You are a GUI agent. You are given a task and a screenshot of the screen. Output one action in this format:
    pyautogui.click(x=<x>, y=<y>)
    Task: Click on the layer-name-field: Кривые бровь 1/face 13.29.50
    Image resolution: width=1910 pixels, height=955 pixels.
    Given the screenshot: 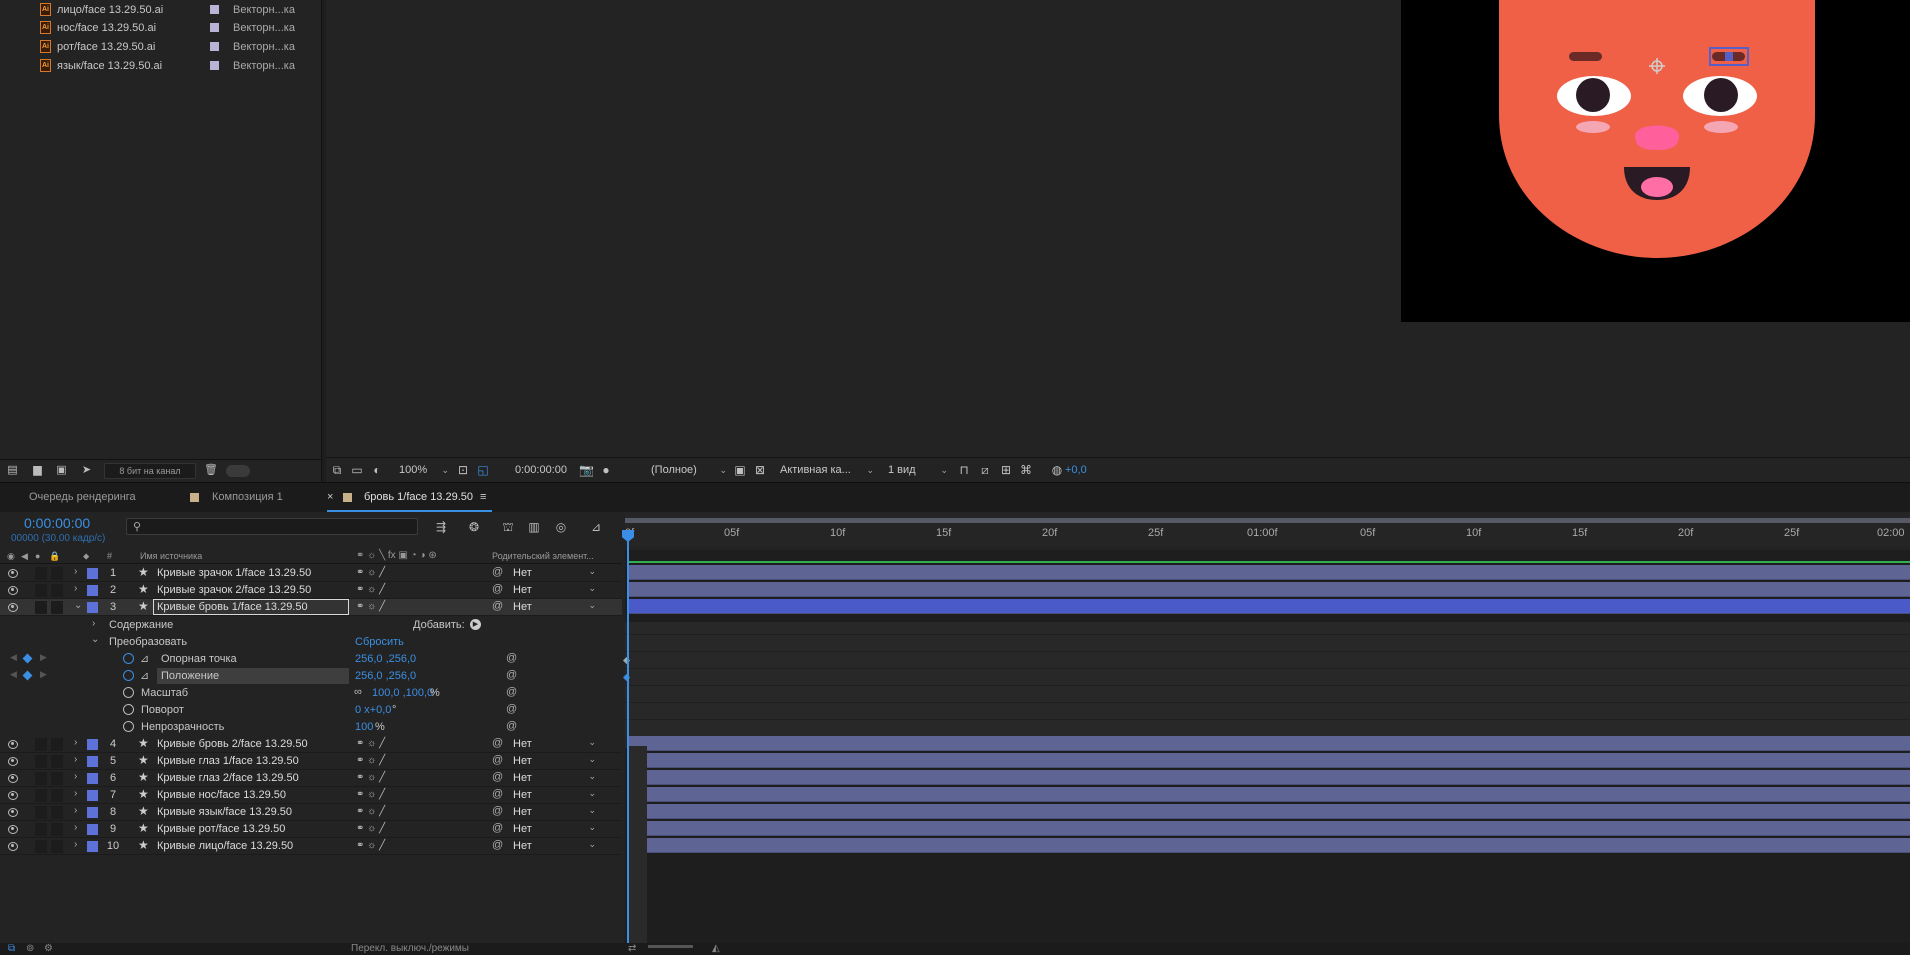 What is the action you would take?
    pyautogui.click(x=251, y=607)
    